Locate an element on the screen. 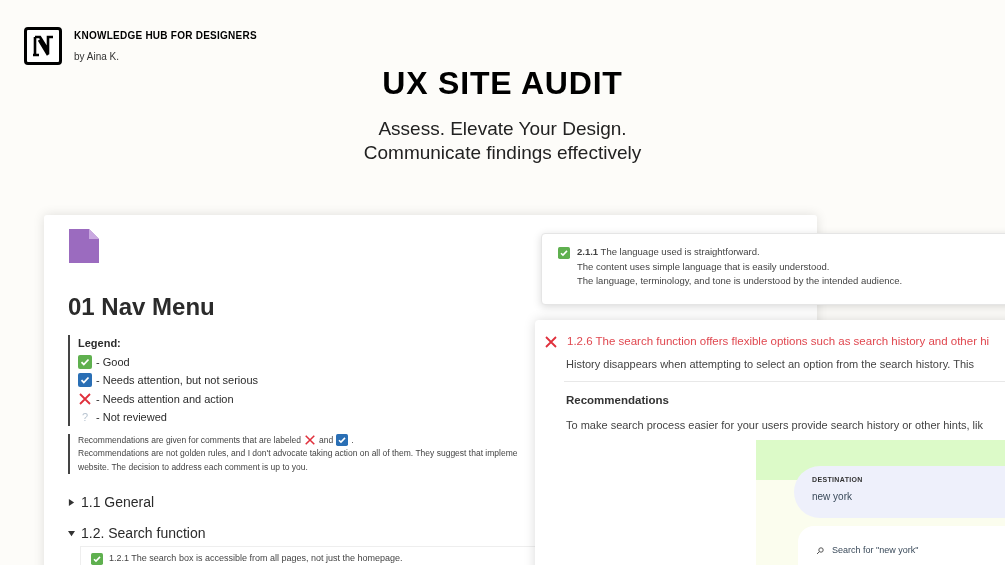 The image size is (1005, 565). legend-heading: Legend: is located at coordinates (99, 343).